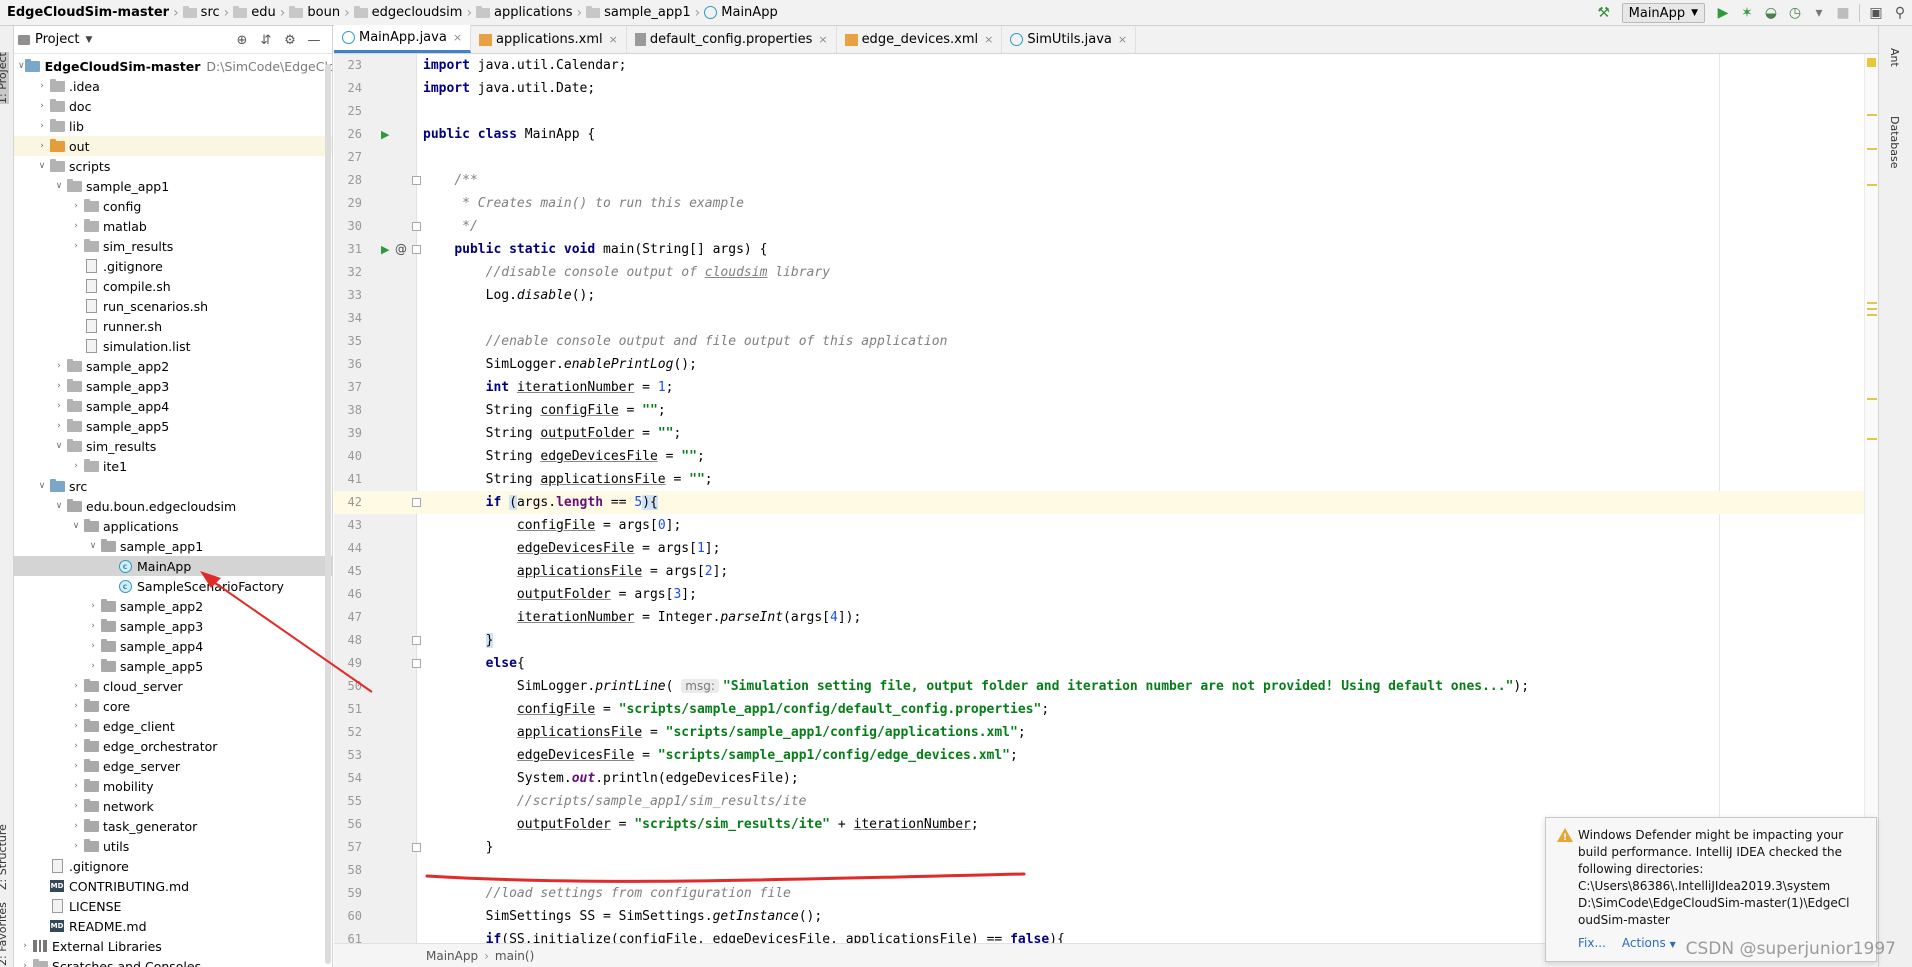  What do you see at coordinates (173, 126) in the screenshot?
I see `tree-node: › lib` at bounding box center [173, 126].